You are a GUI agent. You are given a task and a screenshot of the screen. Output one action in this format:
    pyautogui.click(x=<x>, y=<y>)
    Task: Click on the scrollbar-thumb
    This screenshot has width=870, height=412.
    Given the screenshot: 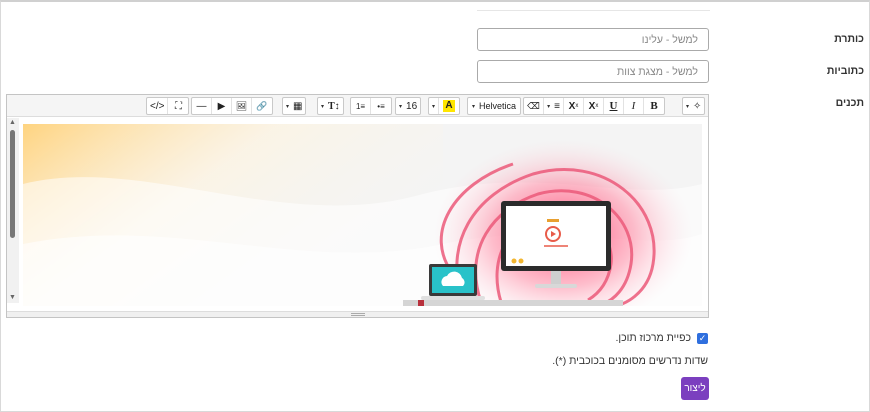 What is the action you would take?
    pyautogui.click(x=12, y=184)
    